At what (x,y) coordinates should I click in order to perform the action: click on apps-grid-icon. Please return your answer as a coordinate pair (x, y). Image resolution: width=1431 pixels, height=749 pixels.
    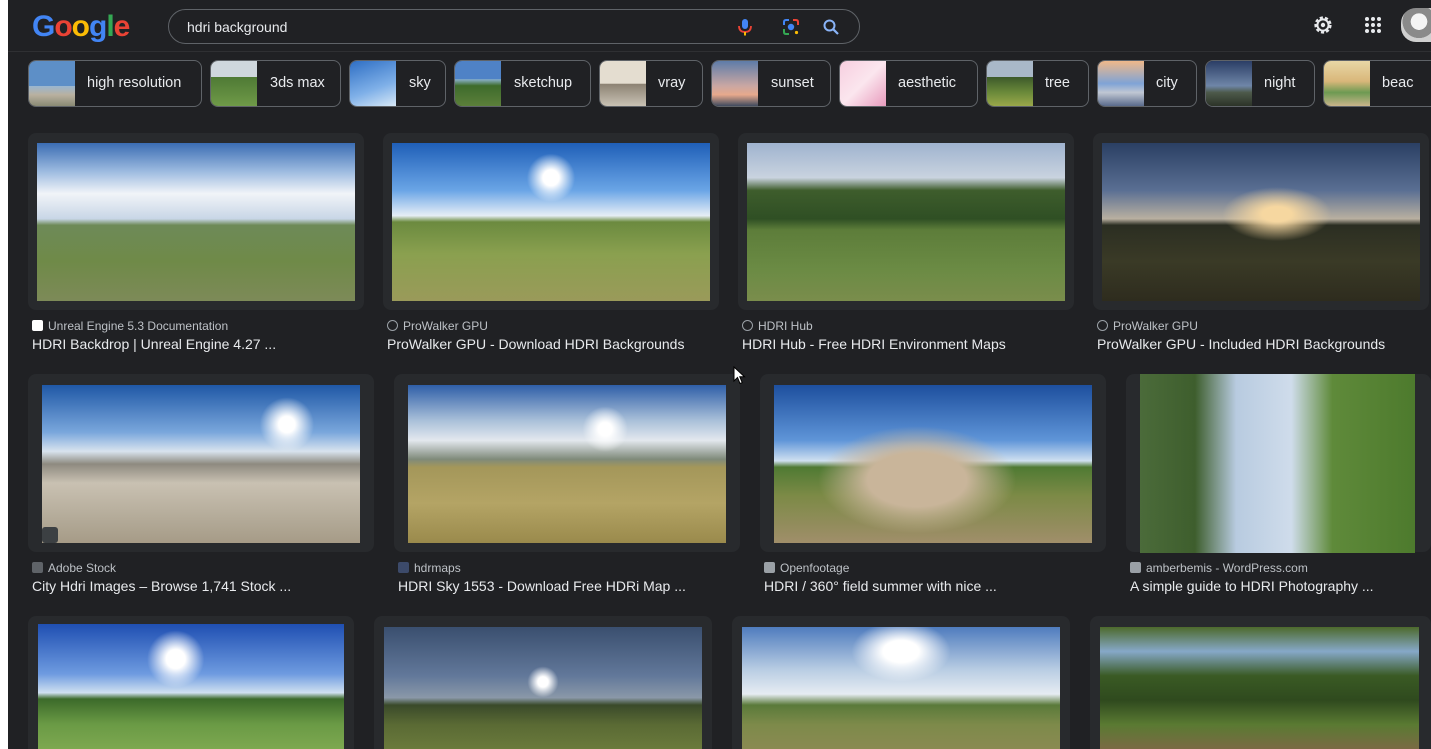
    Looking at the image, I should click on (1373, 25).